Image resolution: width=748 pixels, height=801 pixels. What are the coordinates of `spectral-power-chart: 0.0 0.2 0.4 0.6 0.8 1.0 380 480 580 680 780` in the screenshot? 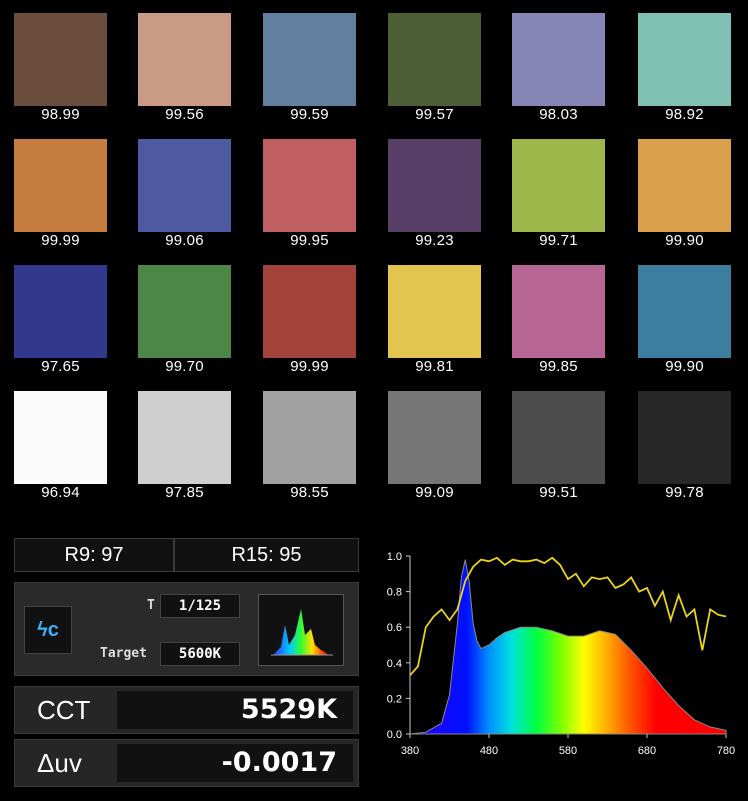 It's located at (561, 654).